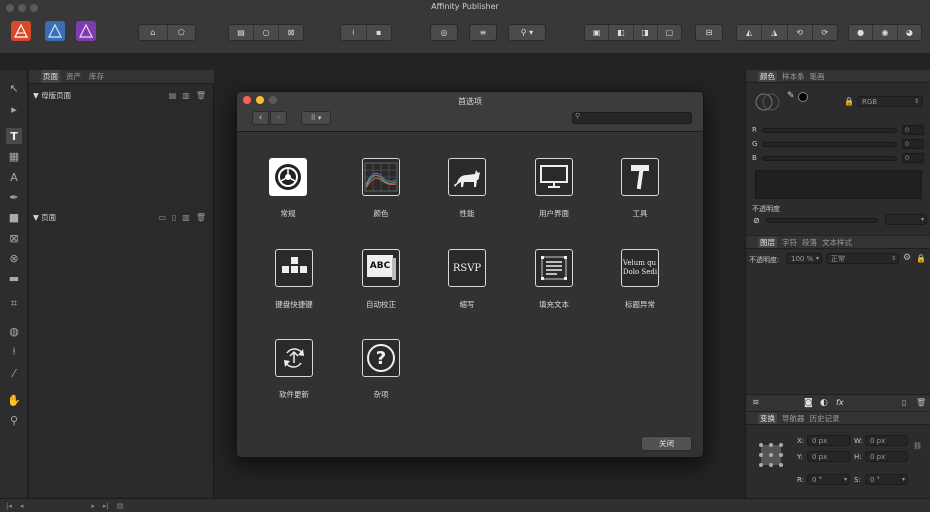 The width and height of the screenshot is (930, 512). Describe the element at coordinates (750, 32) in the screenshot. I see `flip-horizontal-icon: ◭` at that location.